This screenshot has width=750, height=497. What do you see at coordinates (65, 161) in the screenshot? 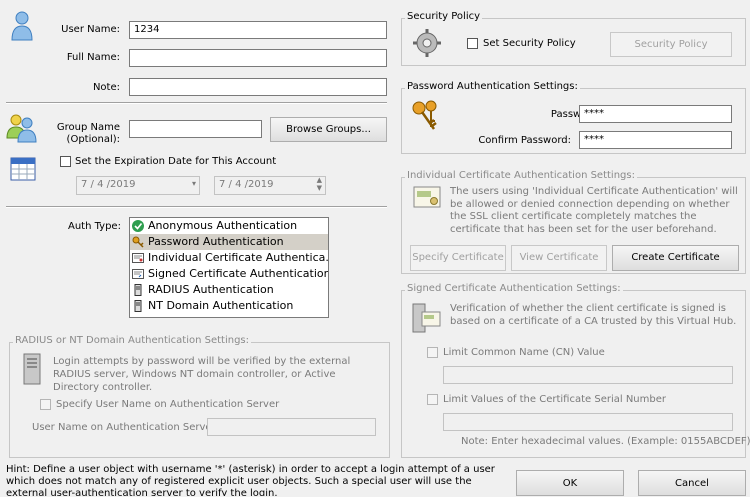
I see `expiration-checkbox` at bounding box center [65, 161].